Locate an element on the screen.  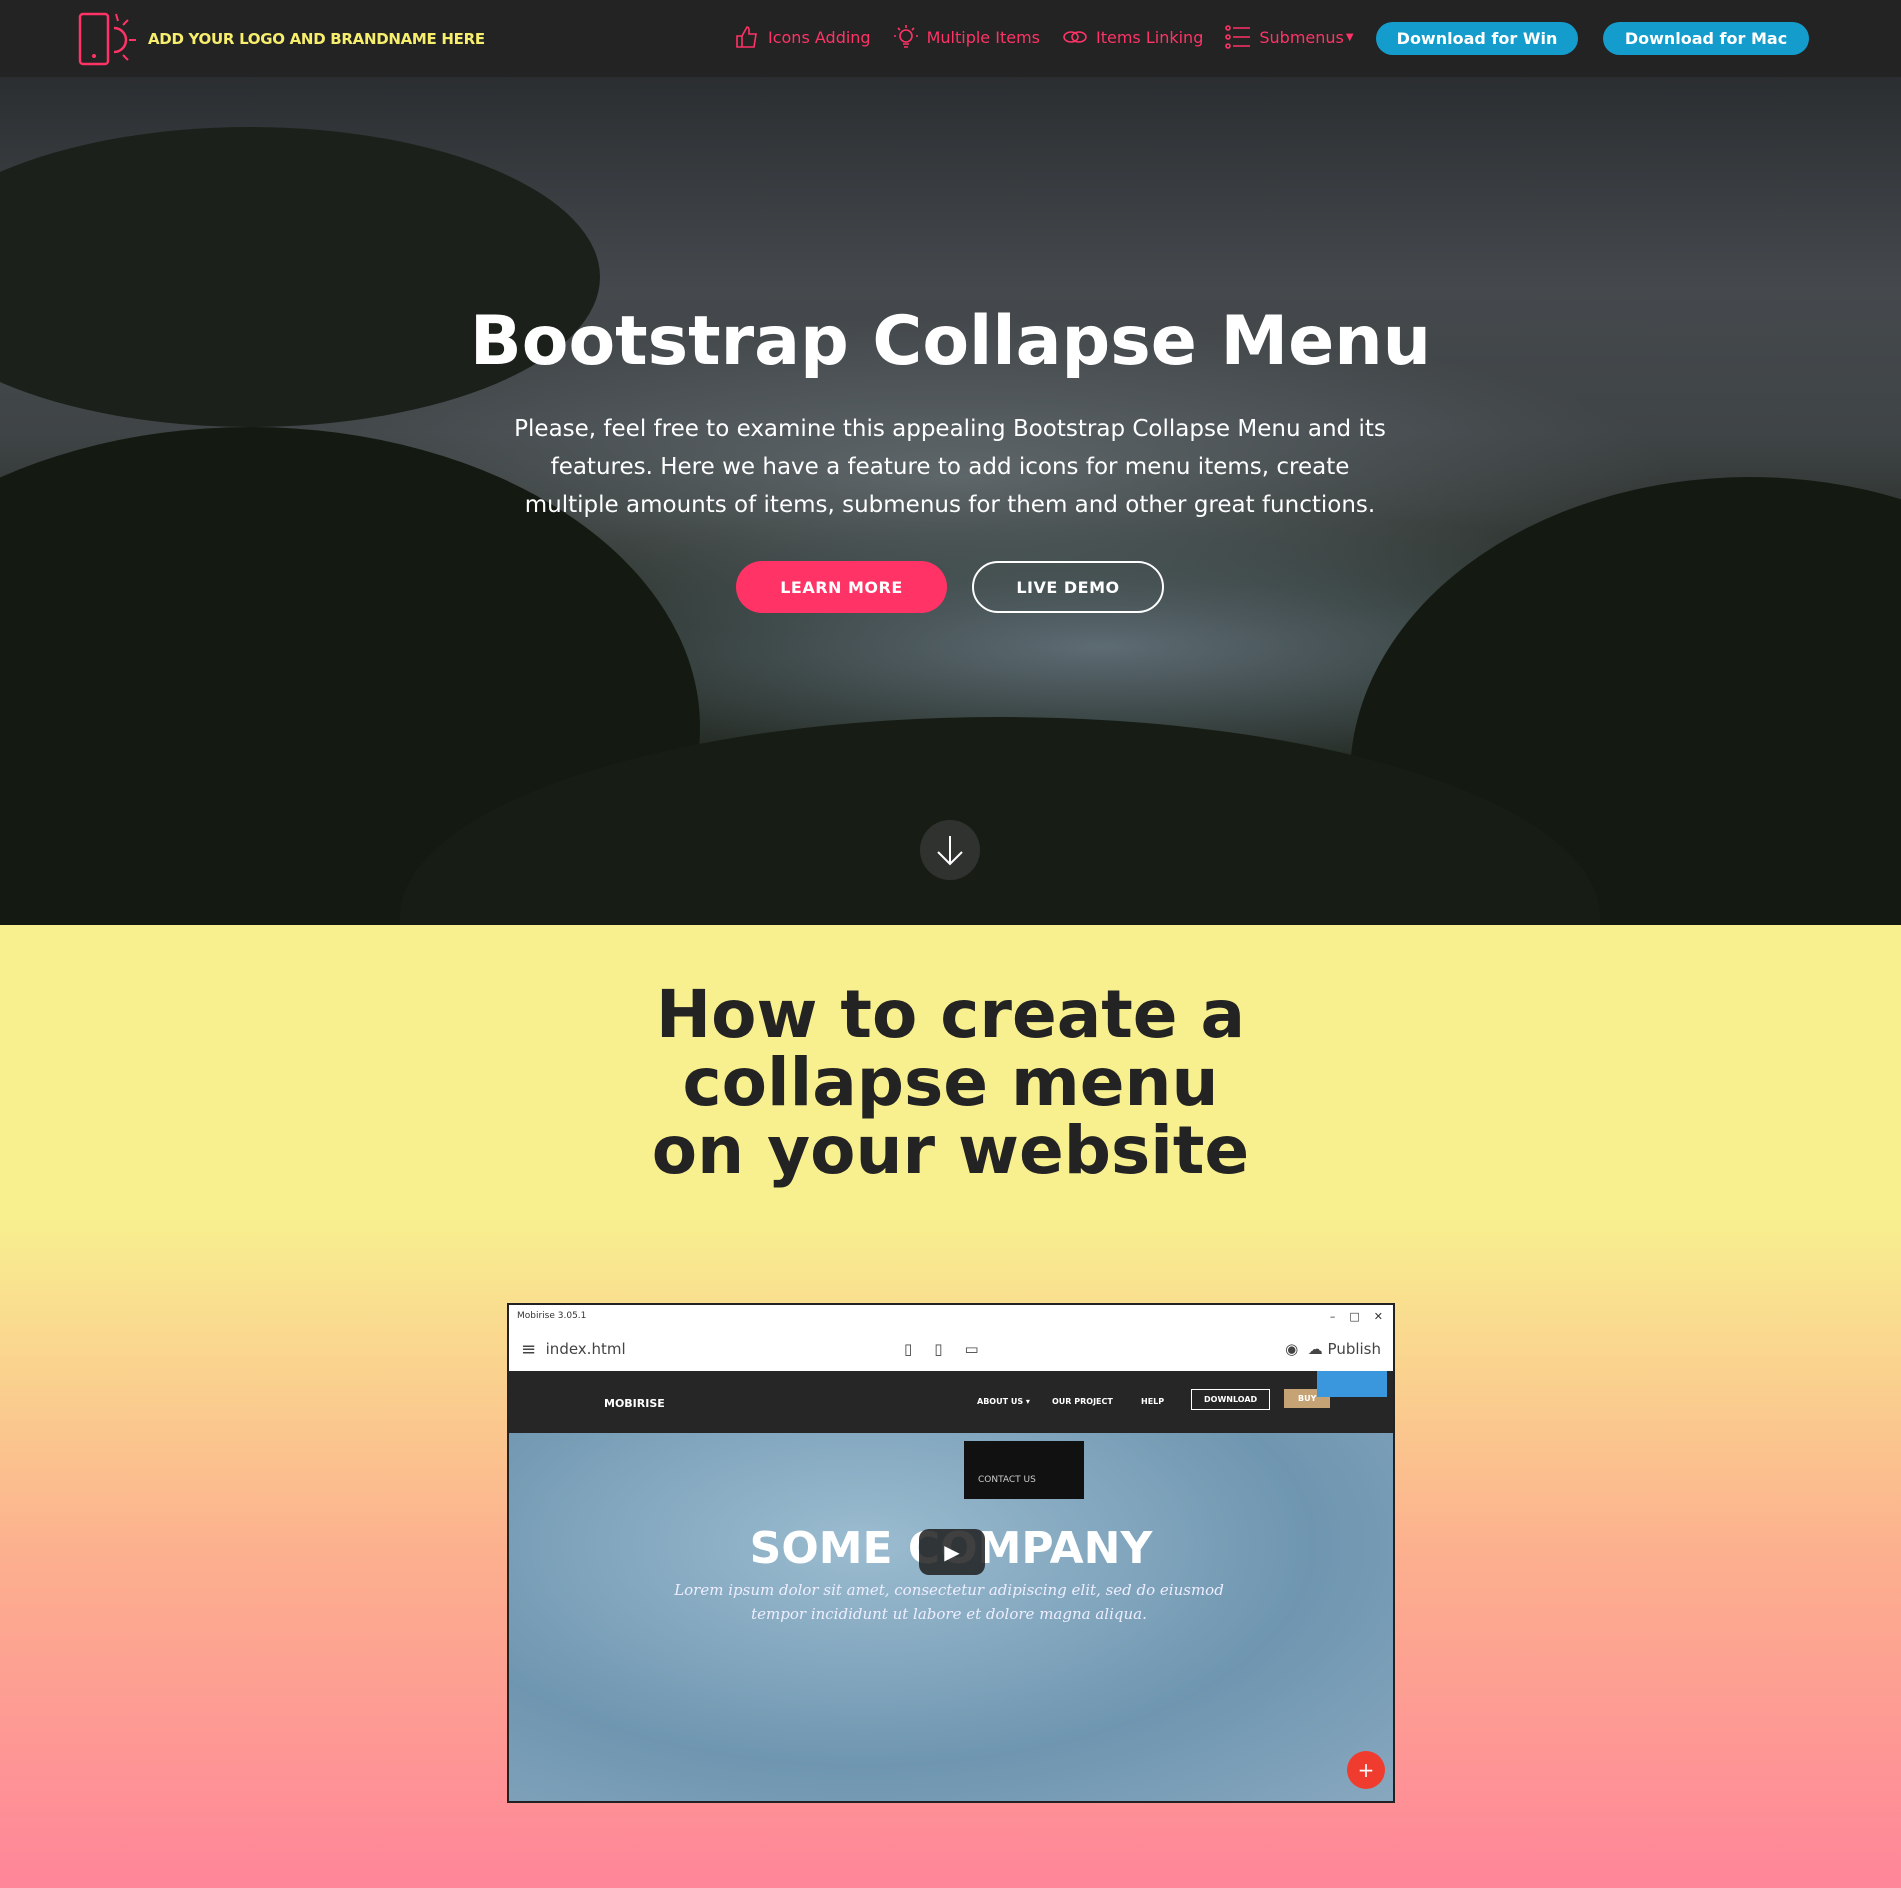
download-mac-button: Download for Mac is located at coordinates (1706, 38).